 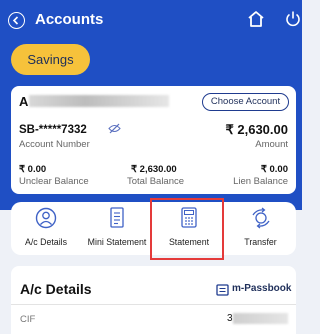 I want to click on account-holder-name: A, so click(x=24, y=101).